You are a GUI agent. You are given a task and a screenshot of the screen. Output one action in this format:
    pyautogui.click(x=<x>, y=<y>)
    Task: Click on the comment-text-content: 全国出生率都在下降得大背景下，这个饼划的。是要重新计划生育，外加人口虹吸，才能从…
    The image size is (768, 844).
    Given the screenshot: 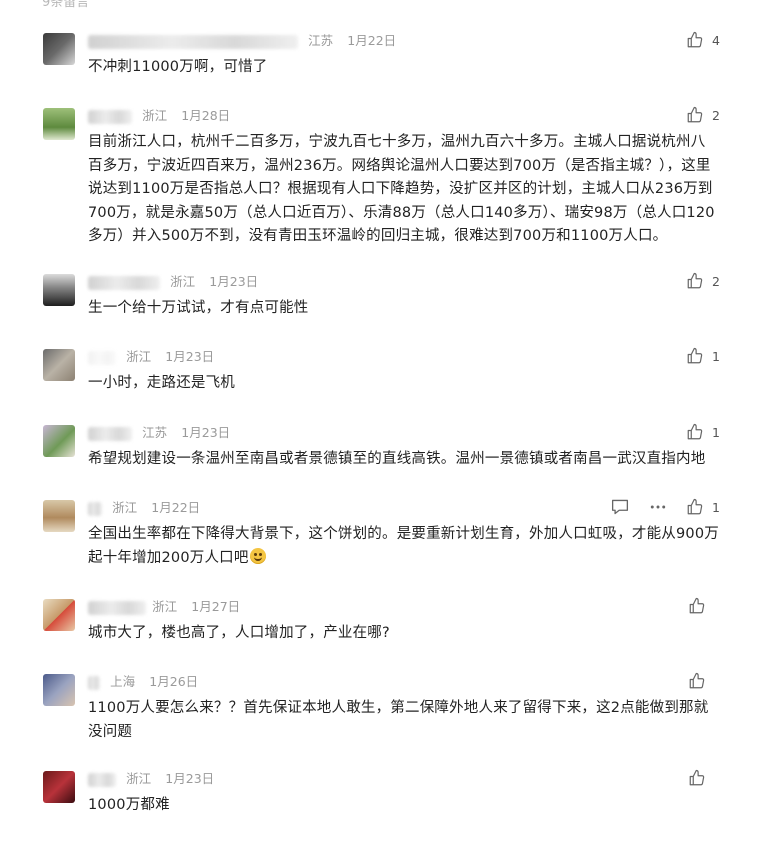 What is the action you would take?
    pyautogui.click(x=403, y=546)
    